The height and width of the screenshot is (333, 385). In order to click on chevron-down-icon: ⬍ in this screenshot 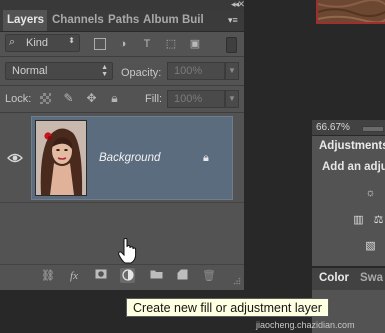, I will do `click(71, 40)`.